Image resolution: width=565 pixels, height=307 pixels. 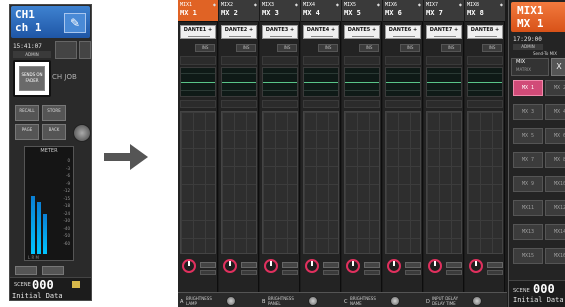 What do you see at coordinates (555, 184) in the screenshot?
I see `mix-select-button: MX10` at bounding box center [555, 184].